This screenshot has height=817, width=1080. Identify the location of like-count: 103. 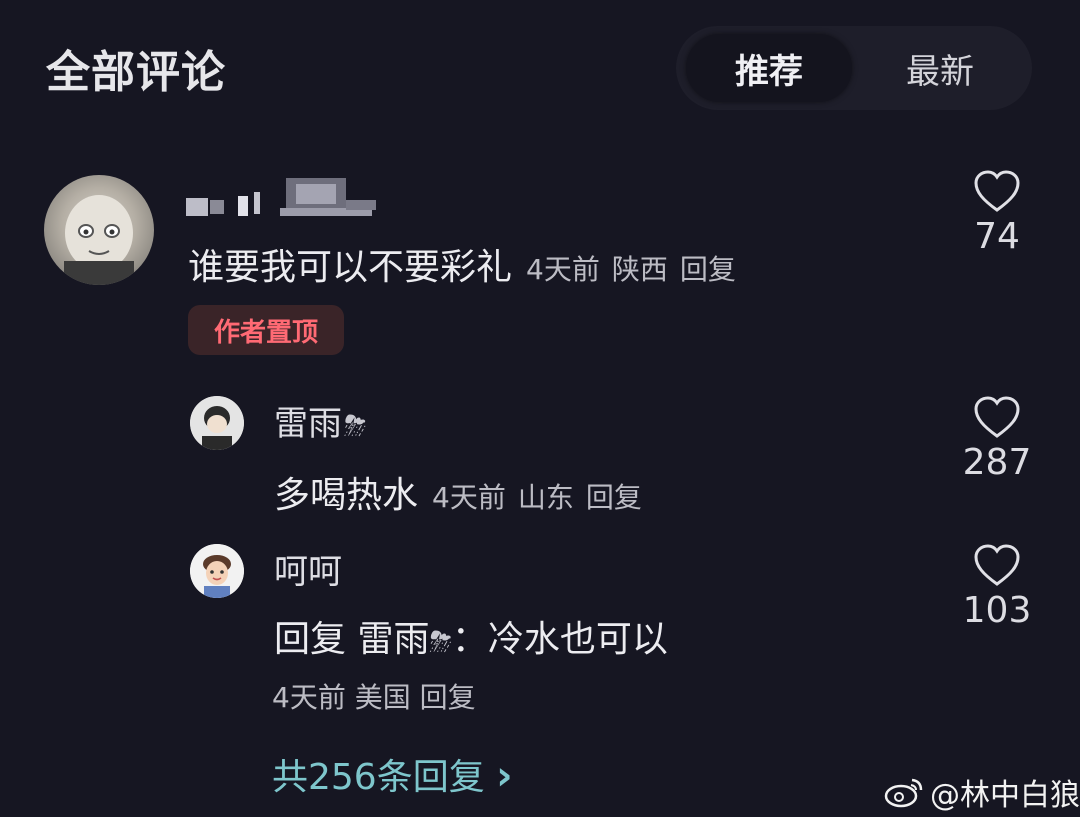
(997, 610).